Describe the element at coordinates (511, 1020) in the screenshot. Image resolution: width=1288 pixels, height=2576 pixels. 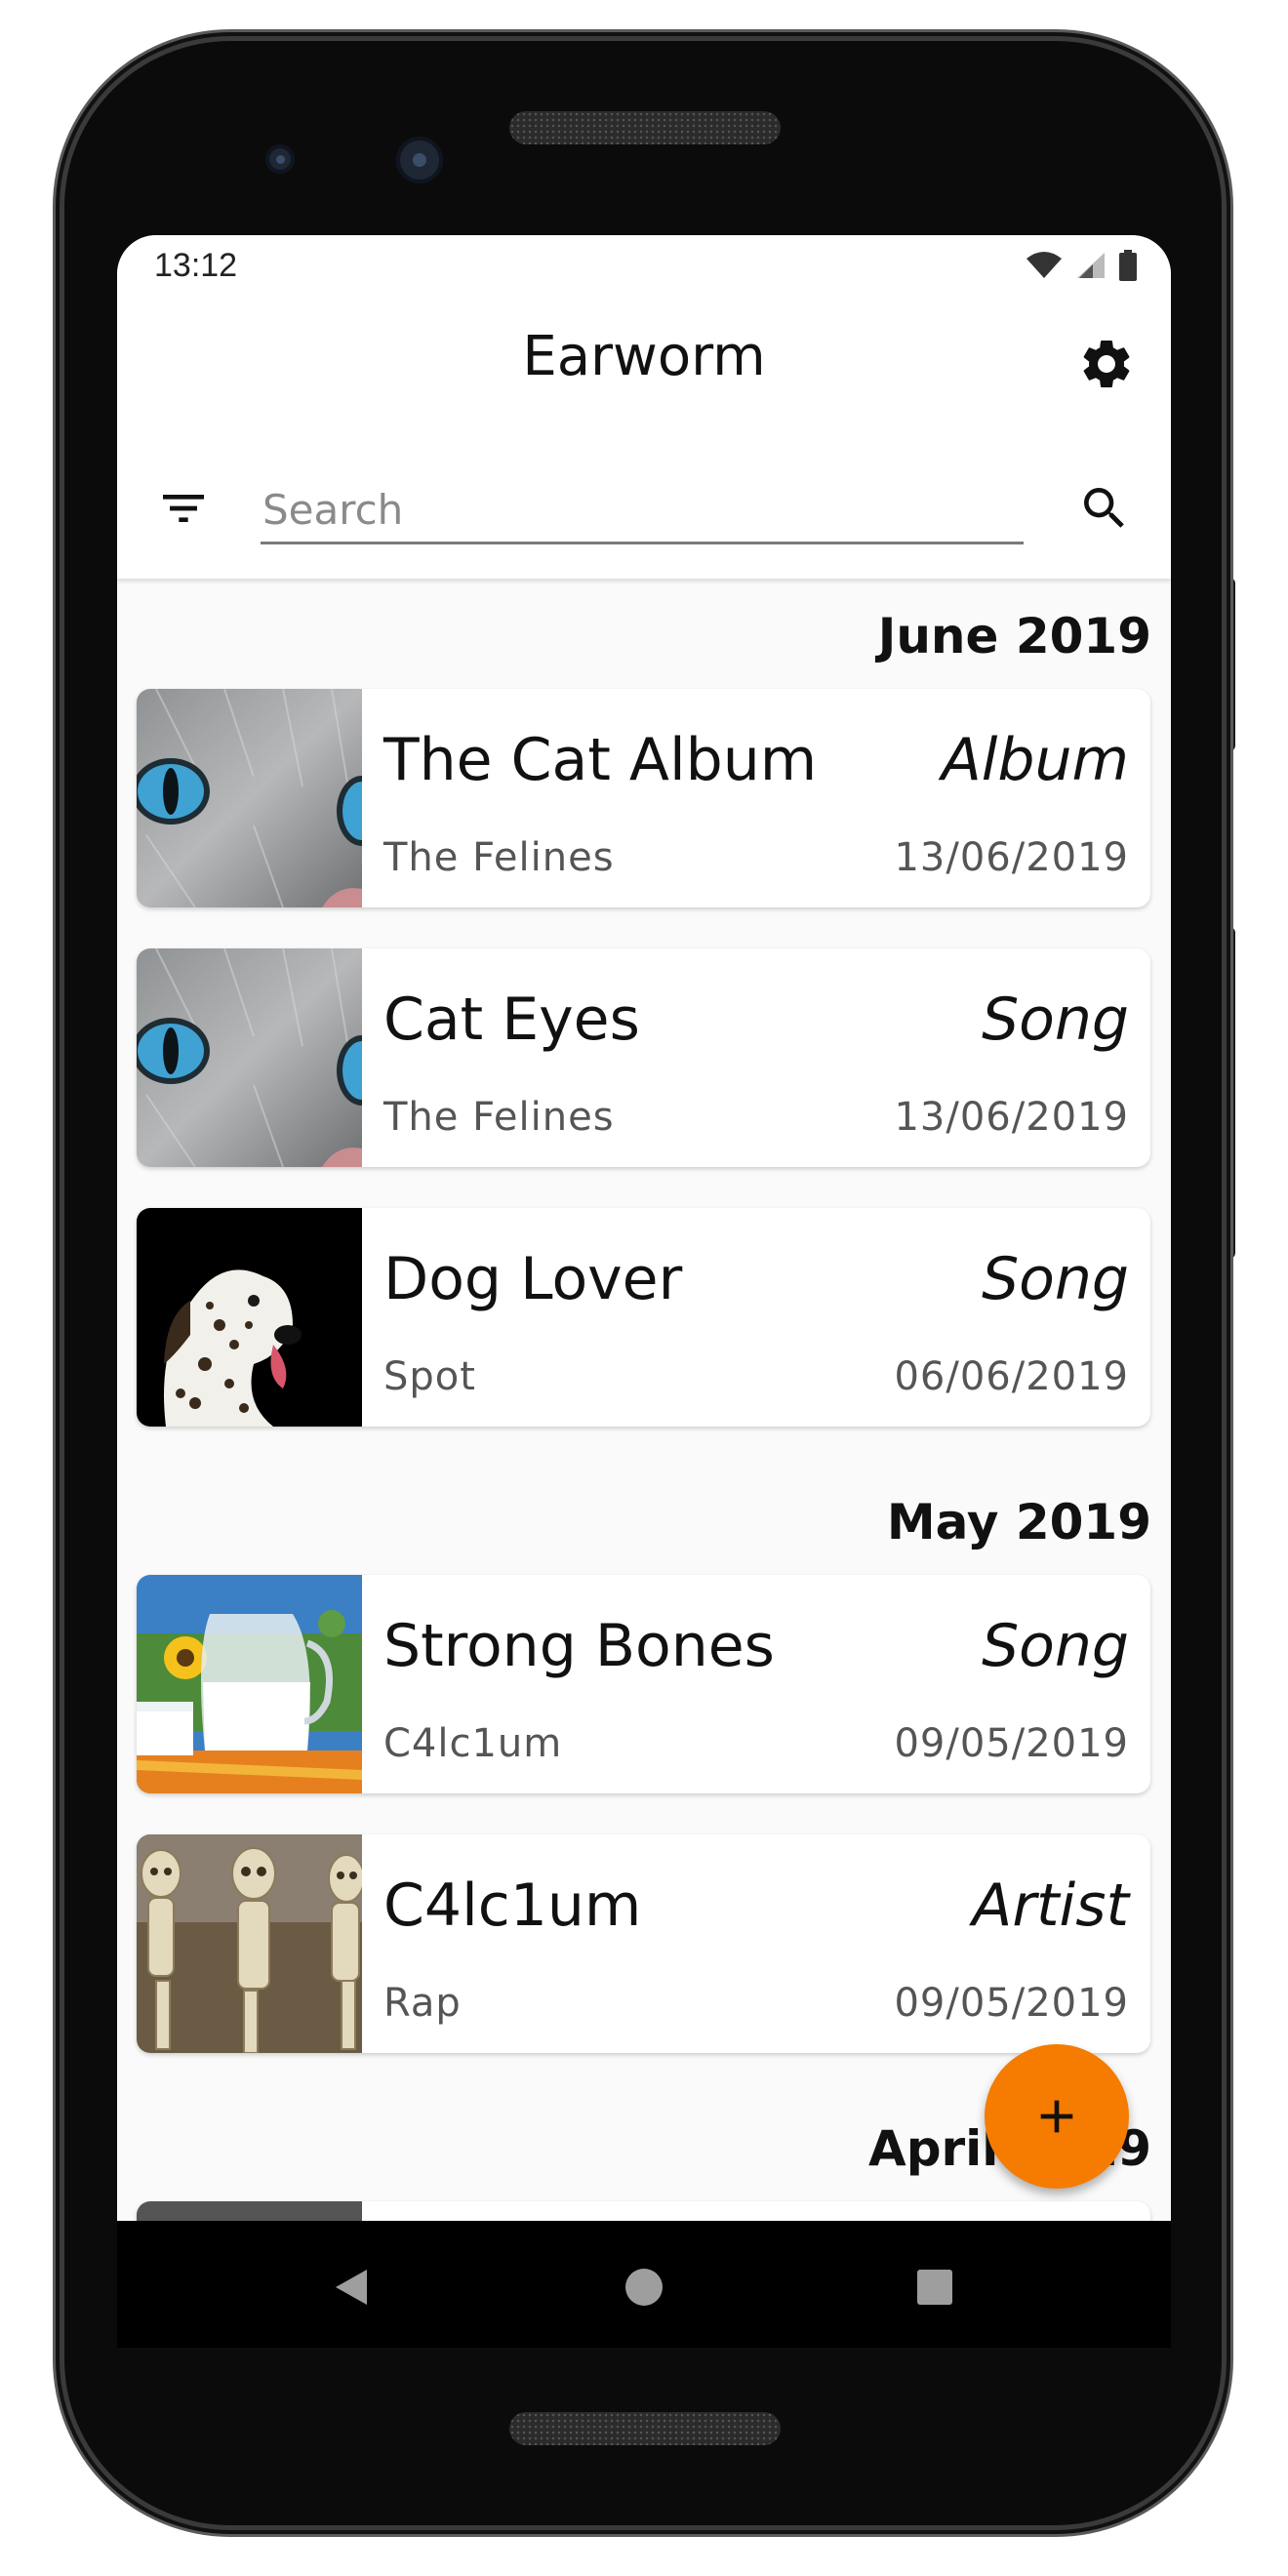
I see `item-title: Cat Eyes` at that location.